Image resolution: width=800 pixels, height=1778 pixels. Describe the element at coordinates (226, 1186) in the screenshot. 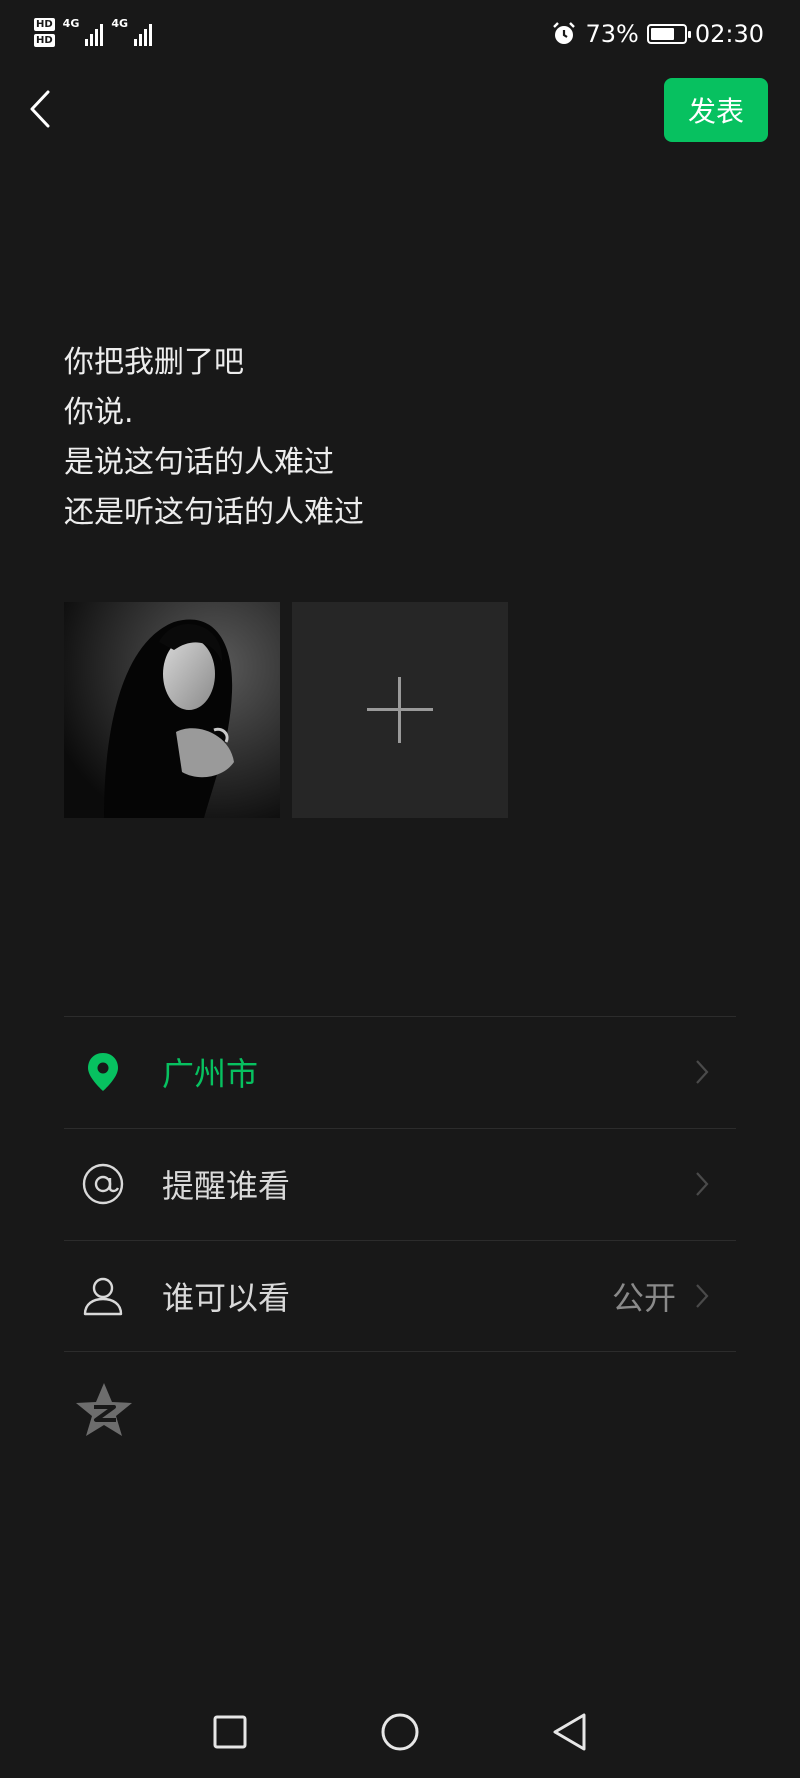

I see `remind-label: 提醒谁看` at that location.